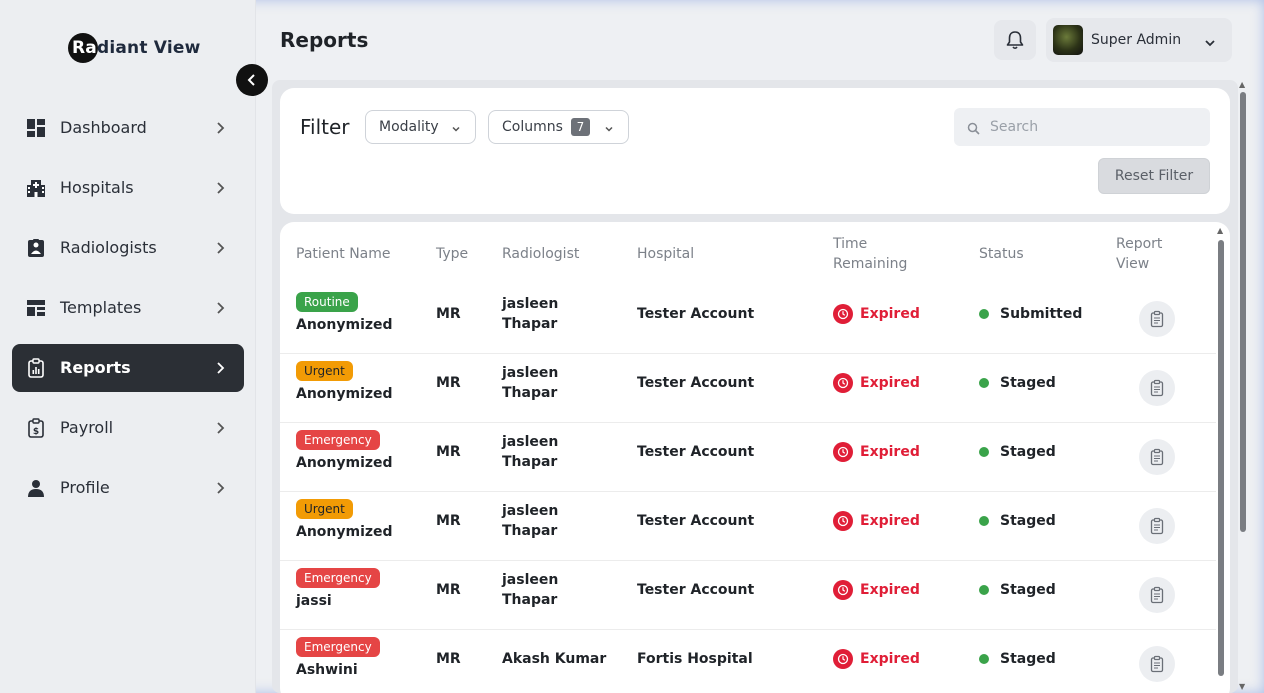 This screenshot has height=693, width=1264. What do you see at coordinates (1242, 686) in the screenshot?
I see `scroll-down-icon: ▼` at bounding box center [1242, 686].